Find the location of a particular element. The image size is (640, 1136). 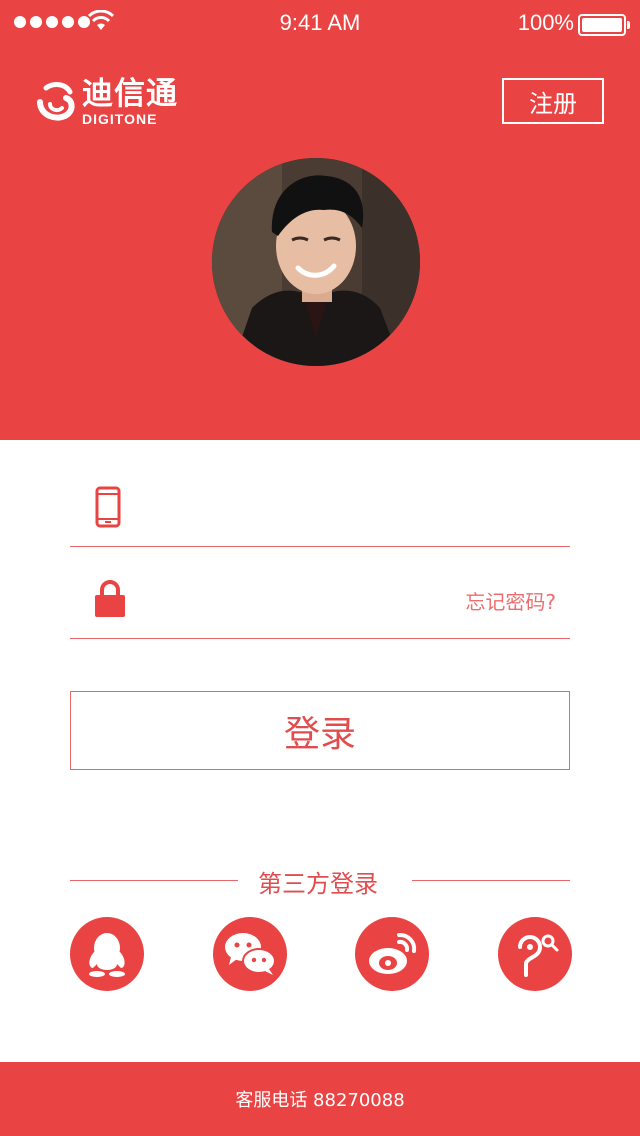

third-party-header: 第三方登录 is located at coordinates (320, 880).